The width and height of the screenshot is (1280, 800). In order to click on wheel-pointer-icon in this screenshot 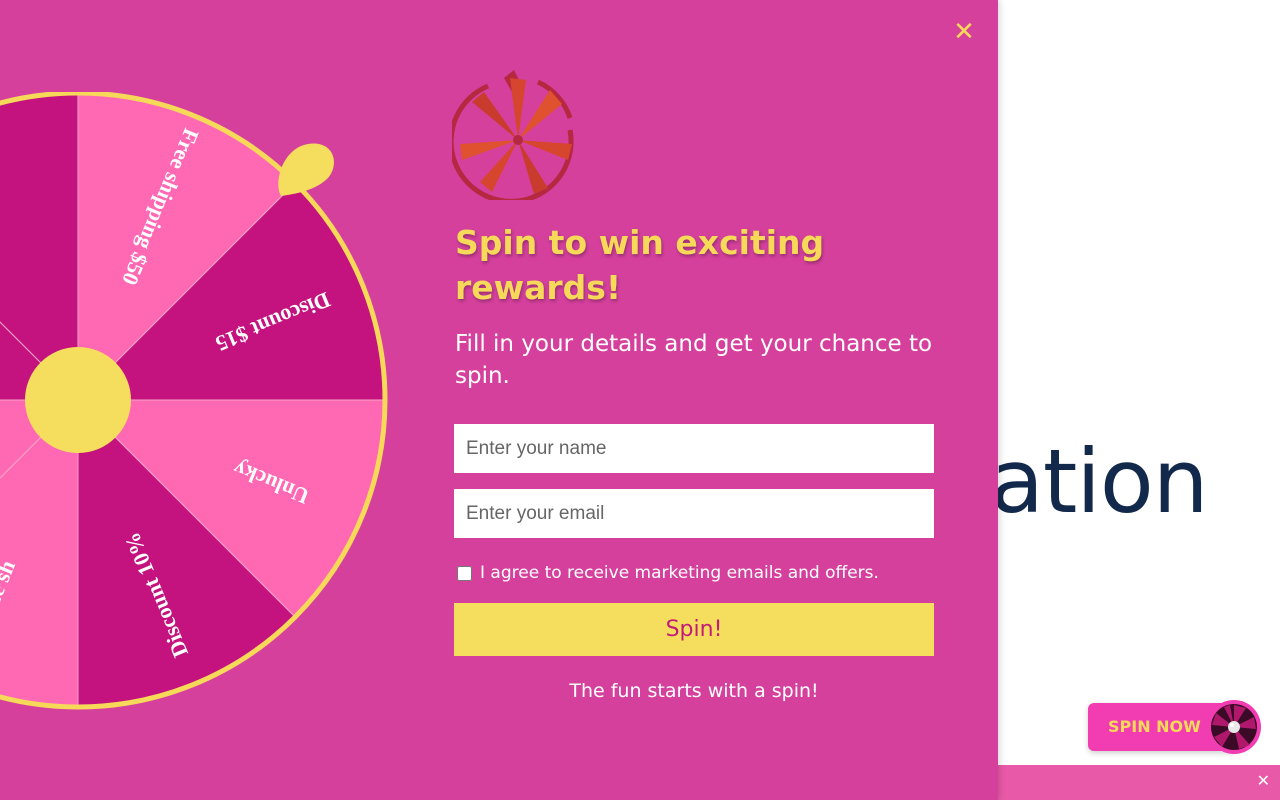, I will do `click(306, 169)`.